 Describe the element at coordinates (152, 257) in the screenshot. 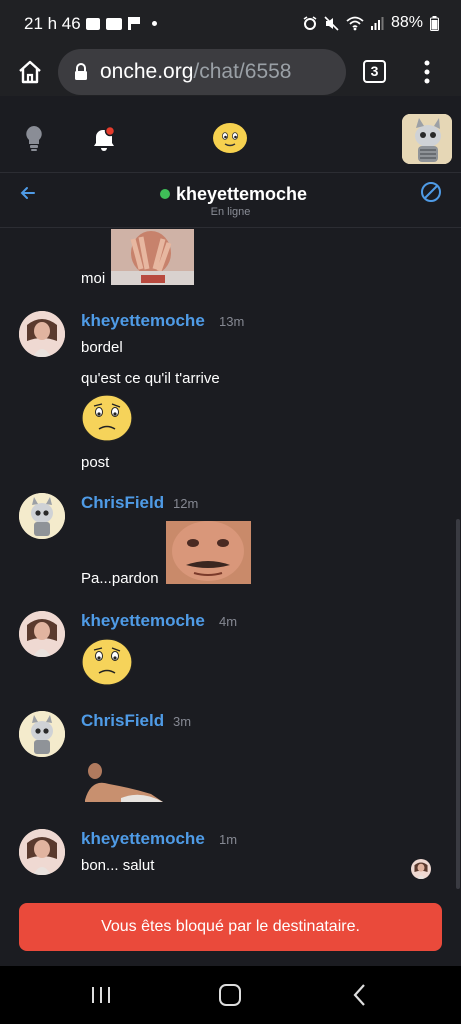

I see `sticker-facepalm` at that location.